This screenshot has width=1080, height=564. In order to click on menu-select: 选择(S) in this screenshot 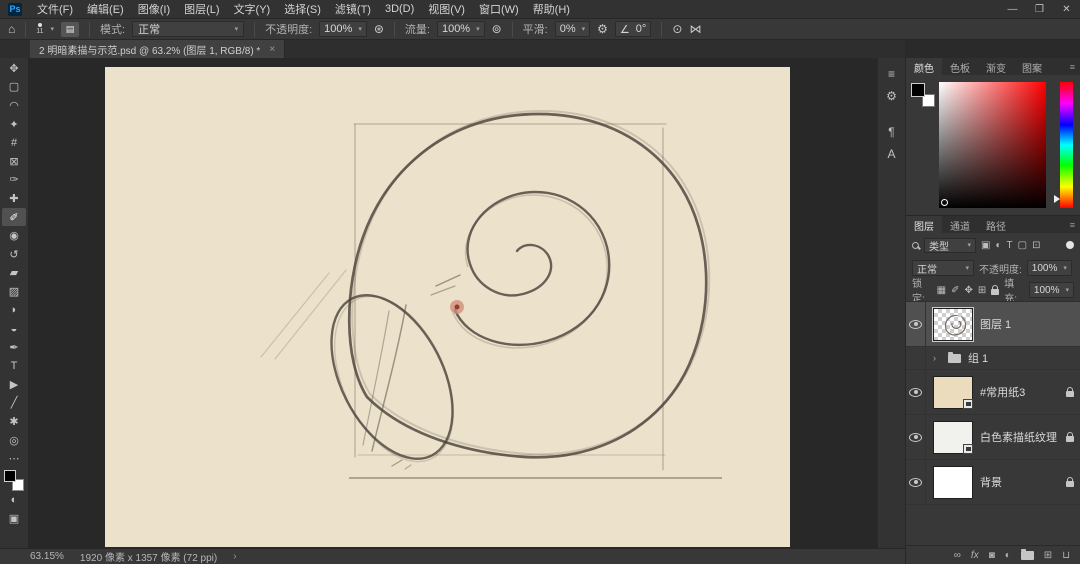, I will do `click(302, 9)`.